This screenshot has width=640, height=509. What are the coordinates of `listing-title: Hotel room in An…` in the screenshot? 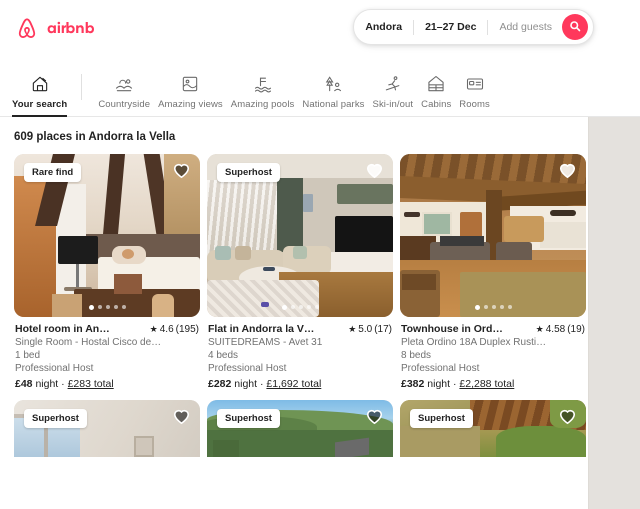 It's located at (62, 329).